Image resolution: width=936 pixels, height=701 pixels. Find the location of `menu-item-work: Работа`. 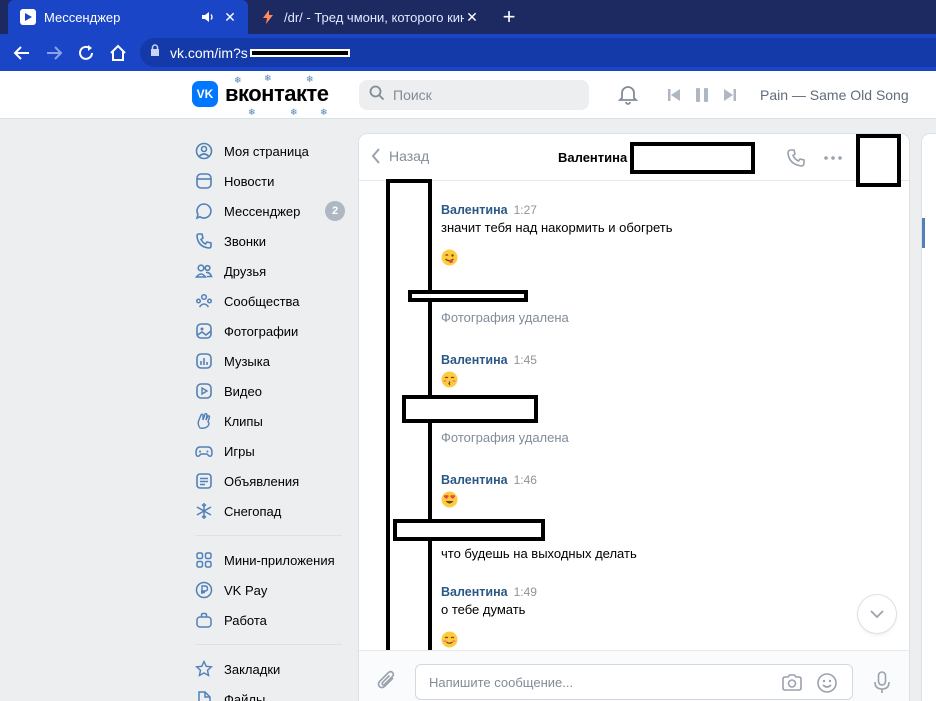

menu-item-work: Работа is located at coordinates (272, 620).